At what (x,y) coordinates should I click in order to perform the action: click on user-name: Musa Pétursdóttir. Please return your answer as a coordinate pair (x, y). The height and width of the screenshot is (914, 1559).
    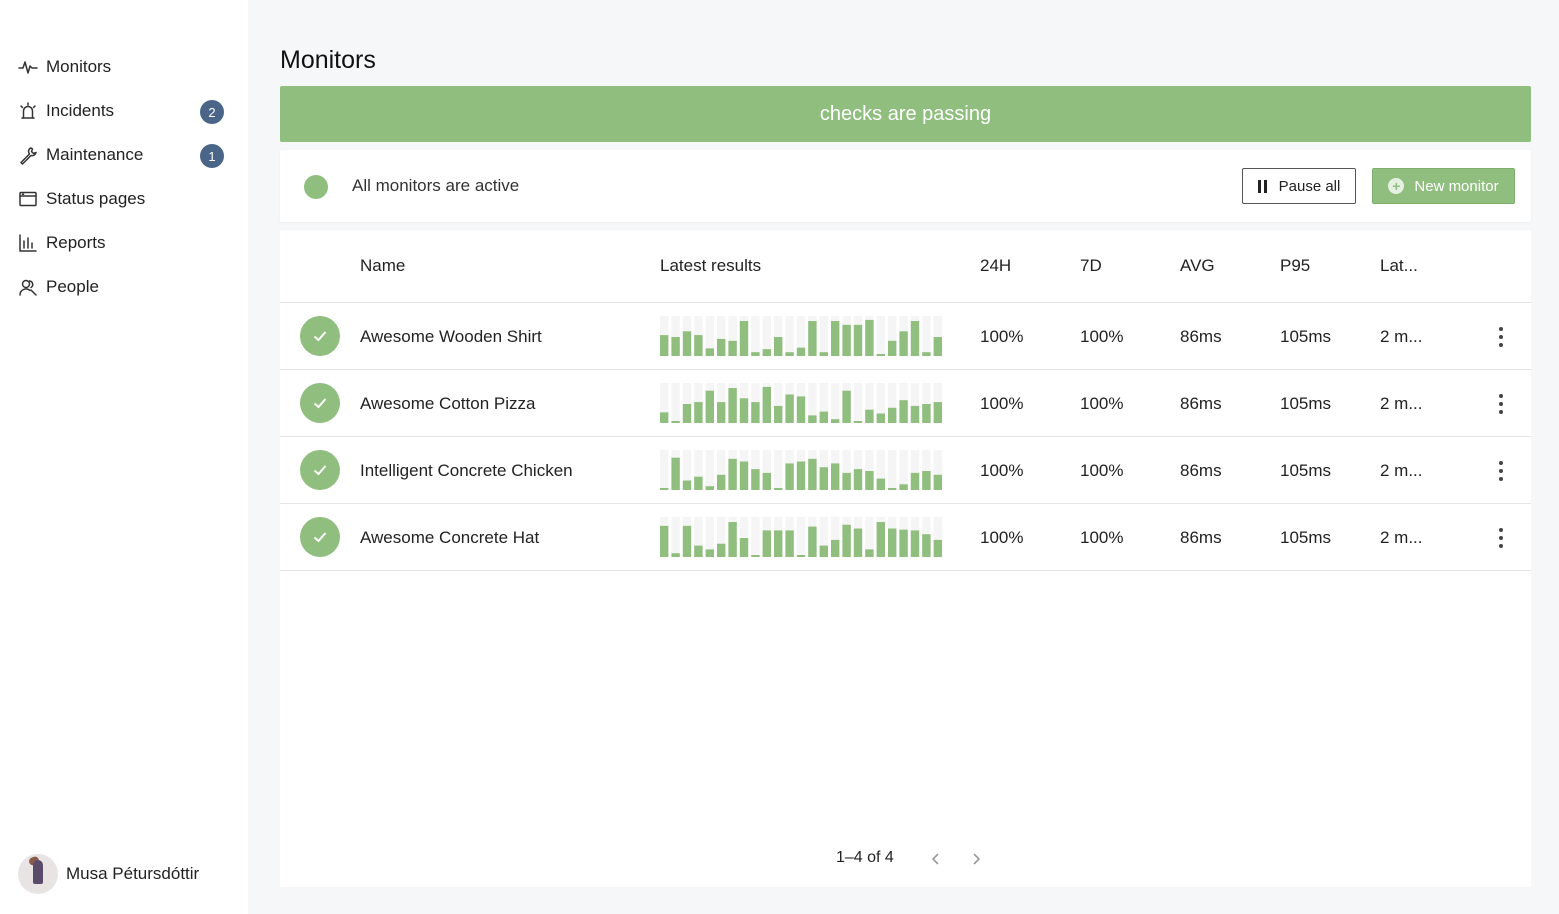
    Looking at the image, I should click on (133, 873).